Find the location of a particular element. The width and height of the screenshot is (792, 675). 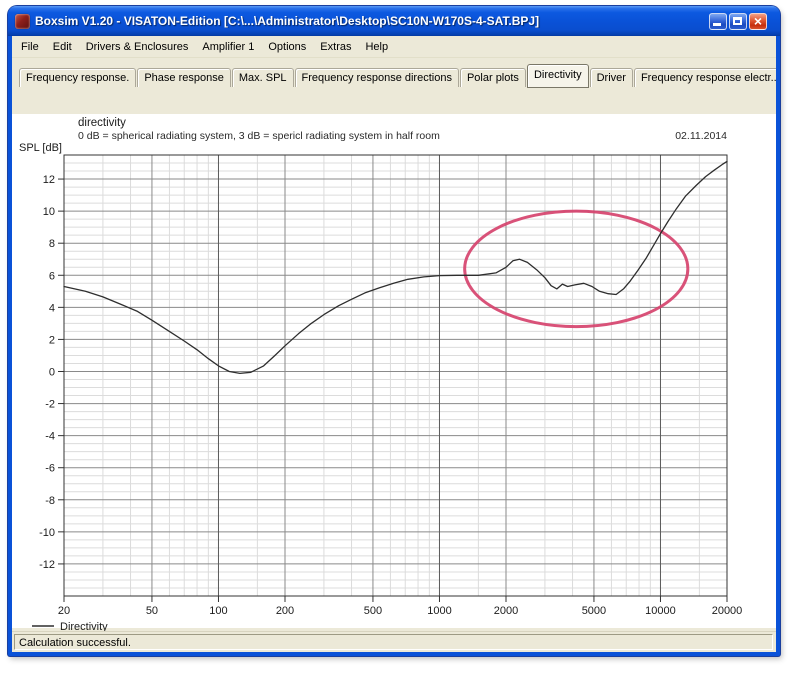

status-text: Calculation successful. is located at coordinates (75, 643).